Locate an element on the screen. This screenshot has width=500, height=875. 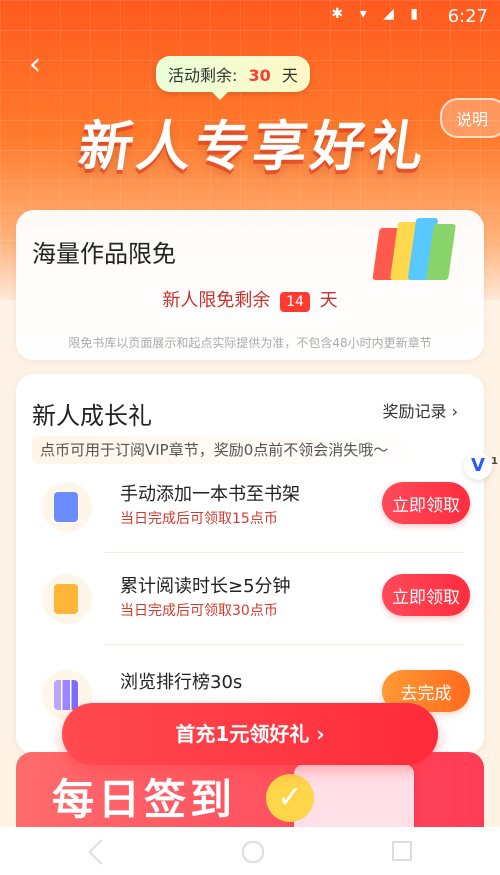
status-time: 6:27 is located at coordinates (467, 16).